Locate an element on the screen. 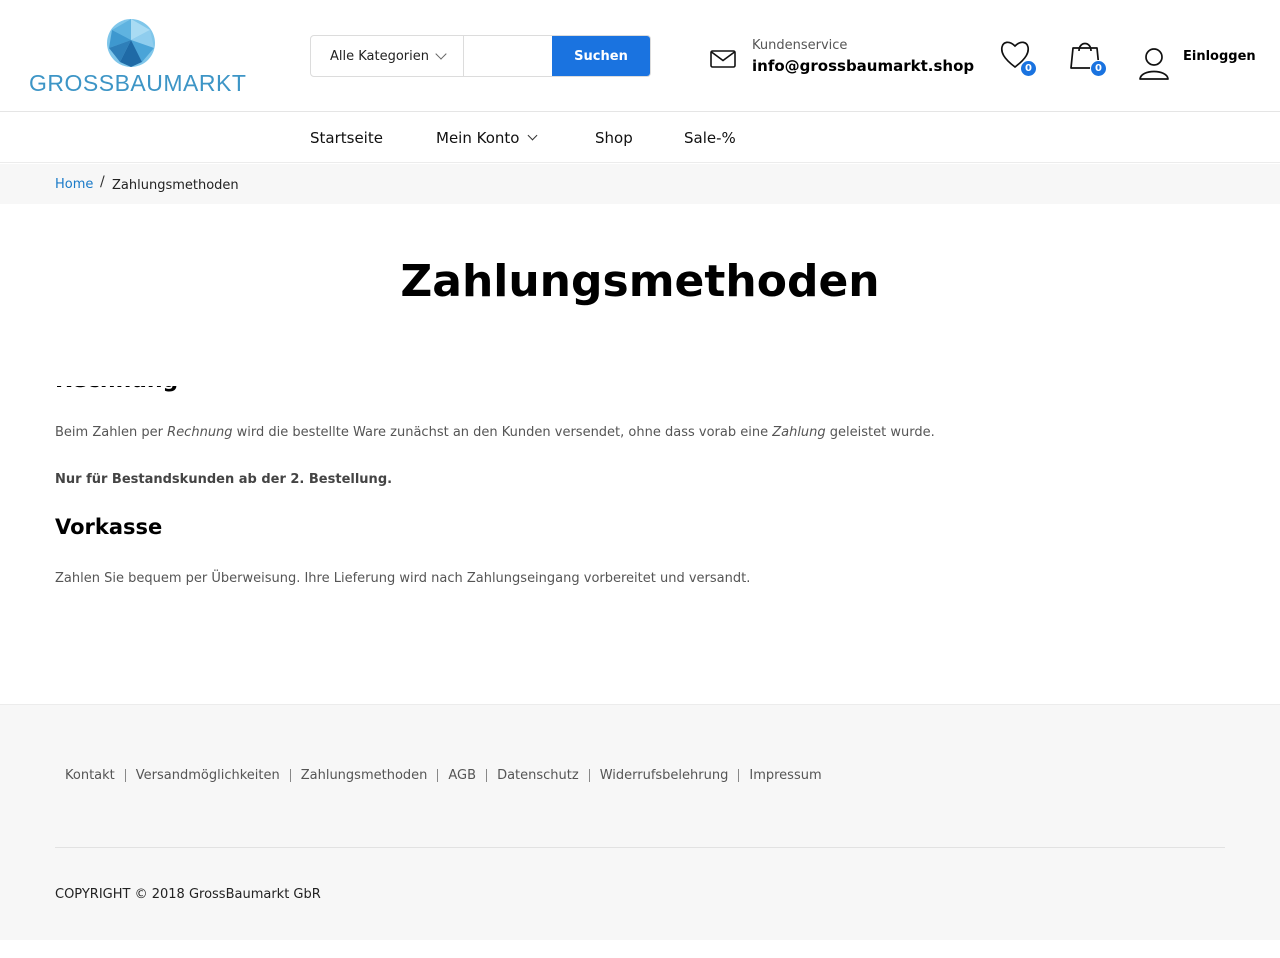 This screenshot has width=1280, height=958. nav-item-shop: Shop is located at coordinates (614, 138).